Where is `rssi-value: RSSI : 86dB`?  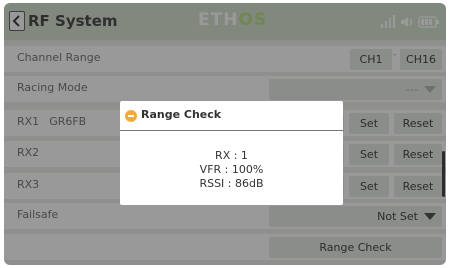 rssi-value: RSSI : 86dB is located at coordinates (231, 183).